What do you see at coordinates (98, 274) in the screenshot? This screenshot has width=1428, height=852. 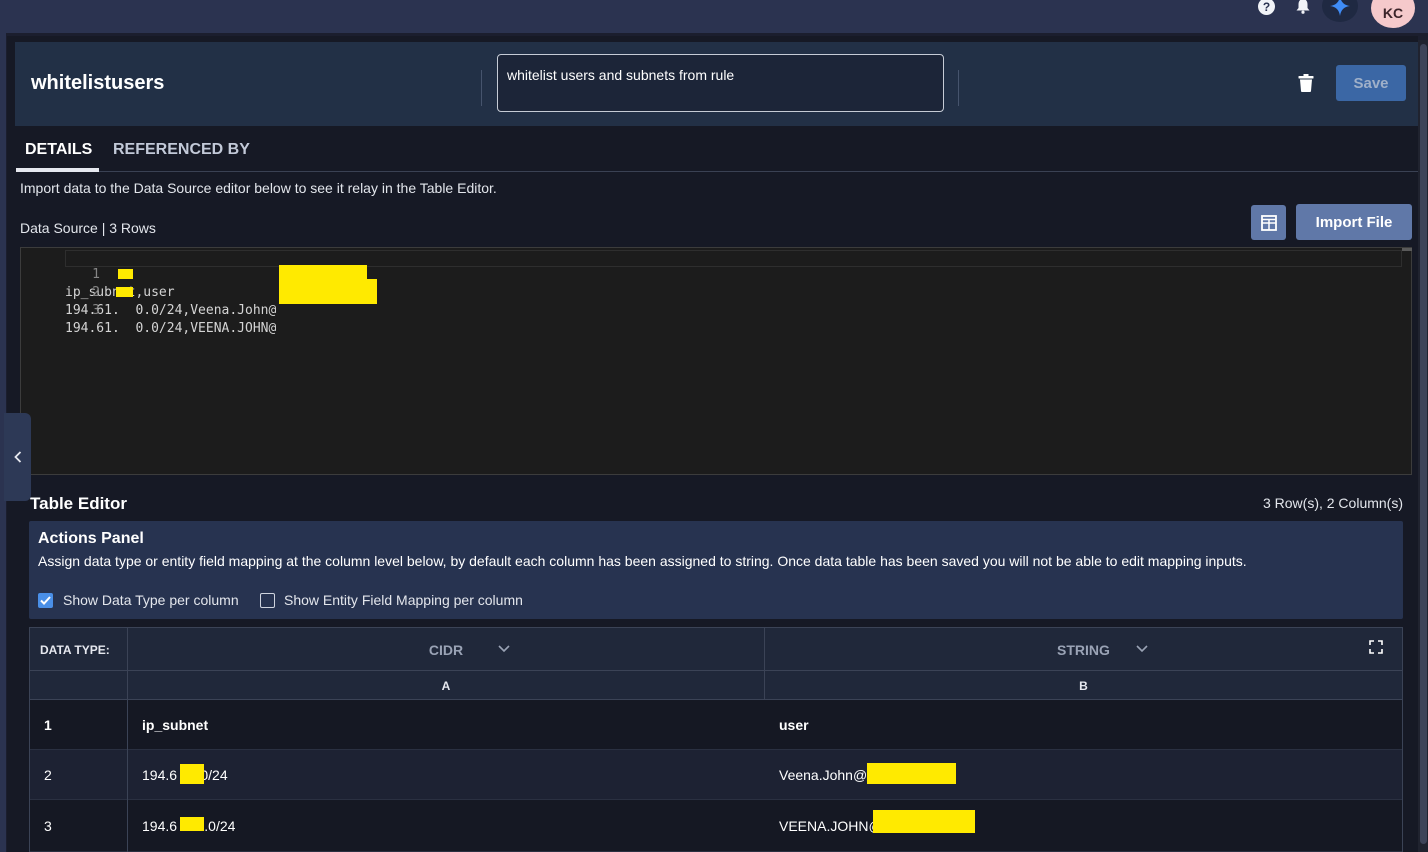 I see `code-line: 1 ip_subnet,user` at bounding box center [98, 274].